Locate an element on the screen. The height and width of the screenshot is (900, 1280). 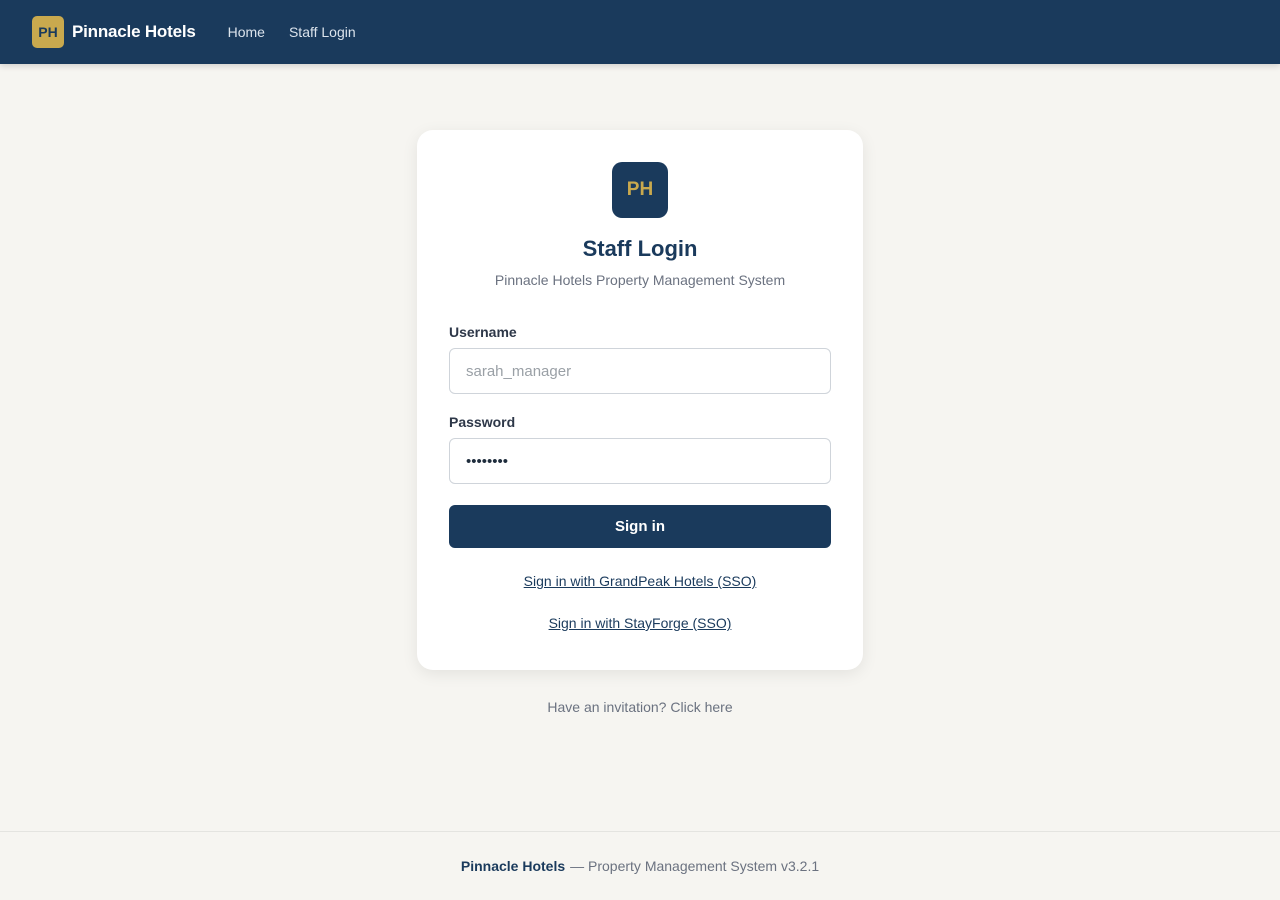
brand-home-link: PH Pinnacle Hotels is located at coordinates (114, 32).